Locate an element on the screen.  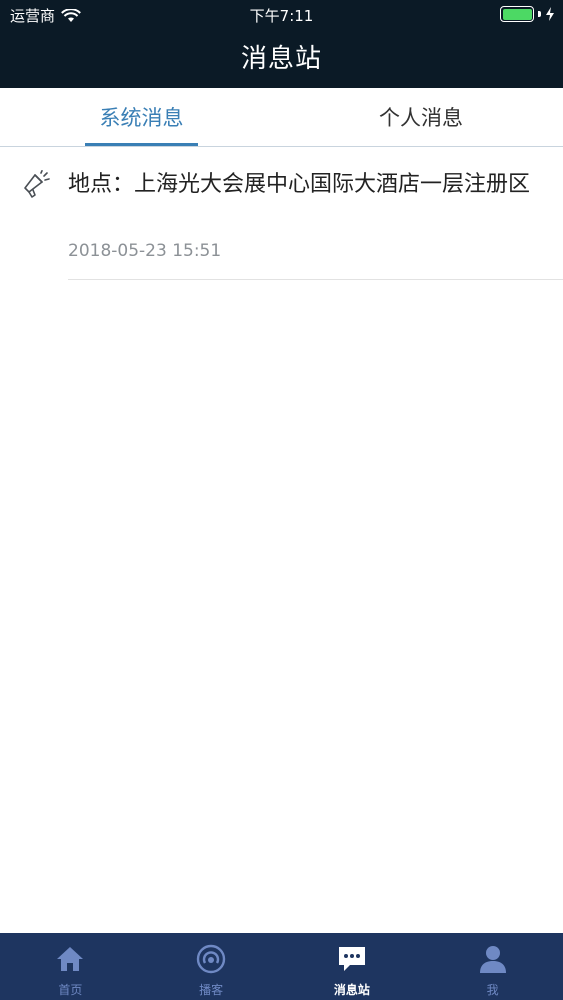
charging-icon is located at coordinates (550, 14).